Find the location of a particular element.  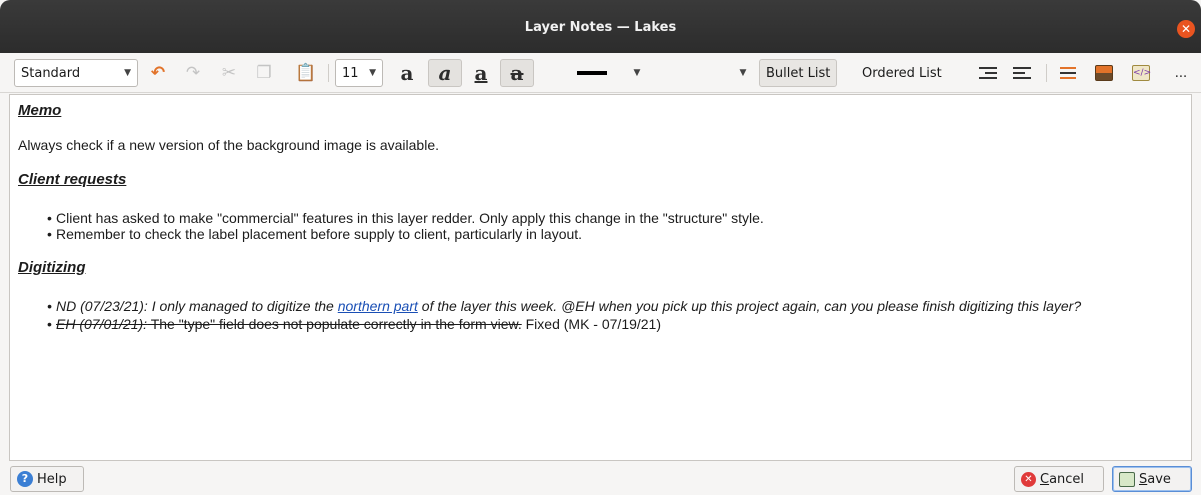

paragraph-style-value: Standard is located at coordinates (51, 73).